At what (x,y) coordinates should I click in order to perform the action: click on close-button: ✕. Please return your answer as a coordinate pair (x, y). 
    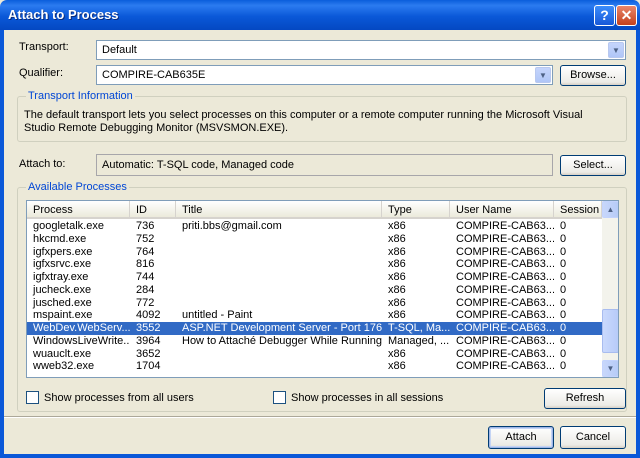
    Looking at the image, I should click on (626, 15).